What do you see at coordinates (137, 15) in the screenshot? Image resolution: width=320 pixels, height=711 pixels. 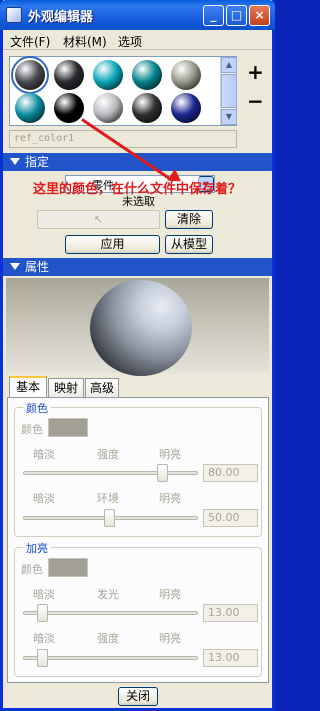 I see `title-bar: 外观编辑器 _ □ ×` at bounding box center [137, 15].